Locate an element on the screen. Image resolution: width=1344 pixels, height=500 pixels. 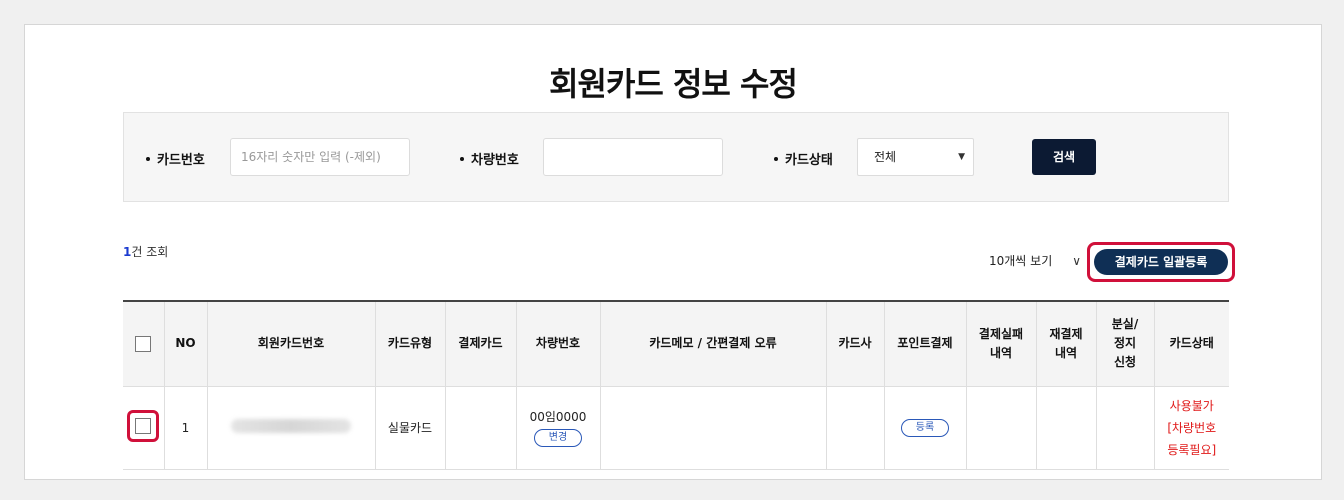
vehicle-number-text: 00임0000 is located at coordinates (558, 417).